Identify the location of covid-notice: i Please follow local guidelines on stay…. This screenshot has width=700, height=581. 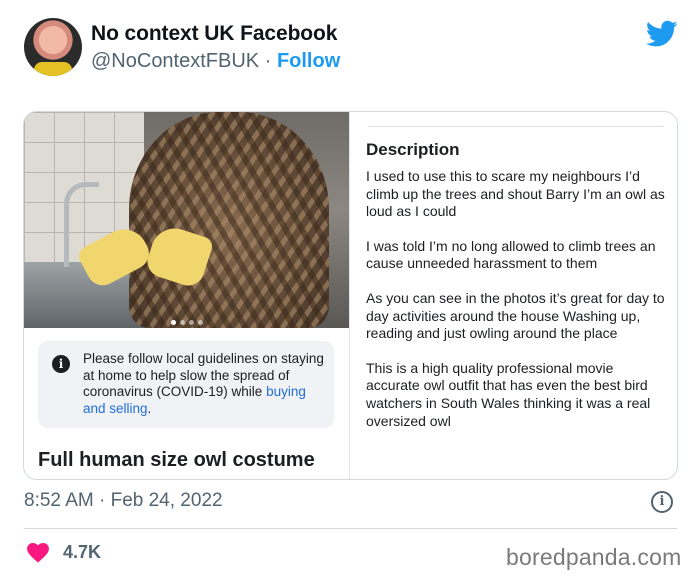
(186, 384).